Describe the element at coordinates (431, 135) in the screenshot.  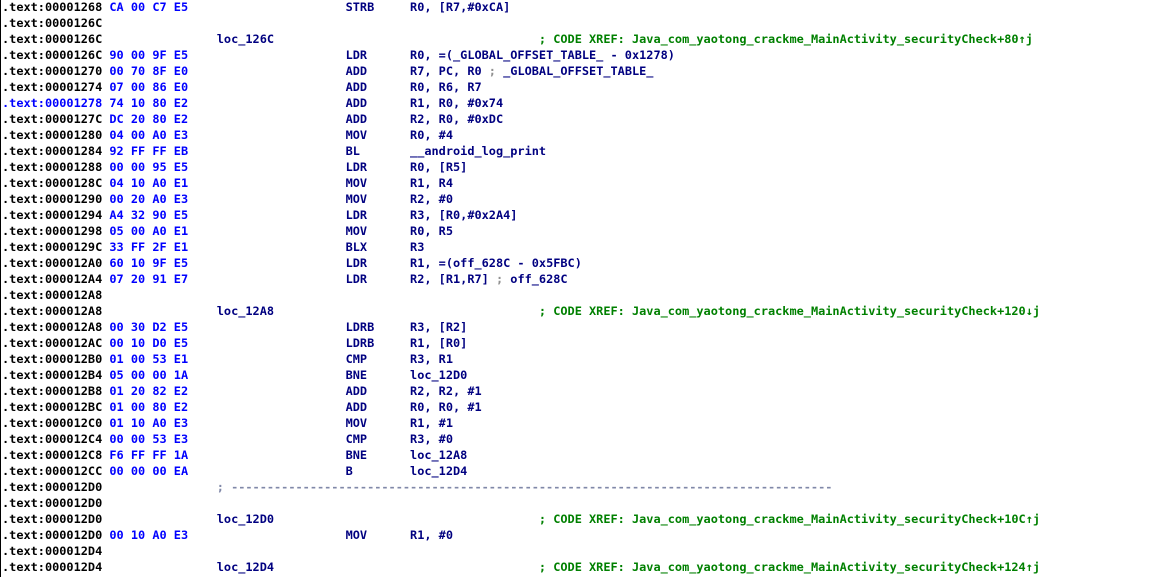
I see `operands: R0, #4` at that location.